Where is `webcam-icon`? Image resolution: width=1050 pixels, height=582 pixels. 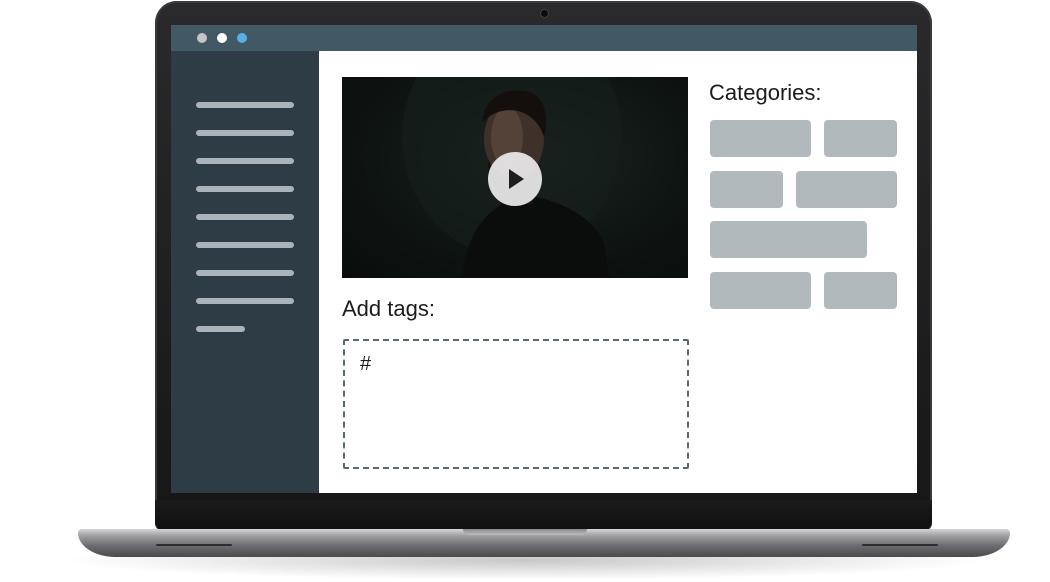 webcam-icon is located at coordinates (544, 13).